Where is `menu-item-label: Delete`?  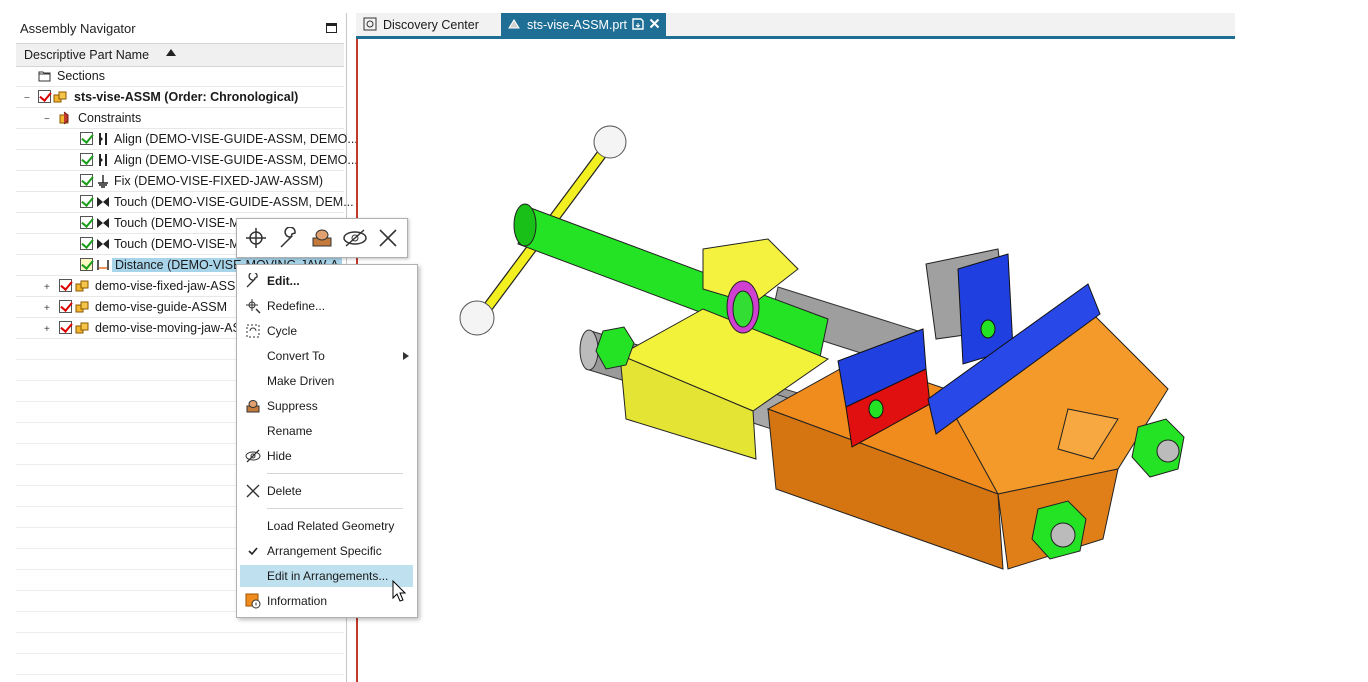
menu-item-label: Delete is located at coordinates (284, 491).